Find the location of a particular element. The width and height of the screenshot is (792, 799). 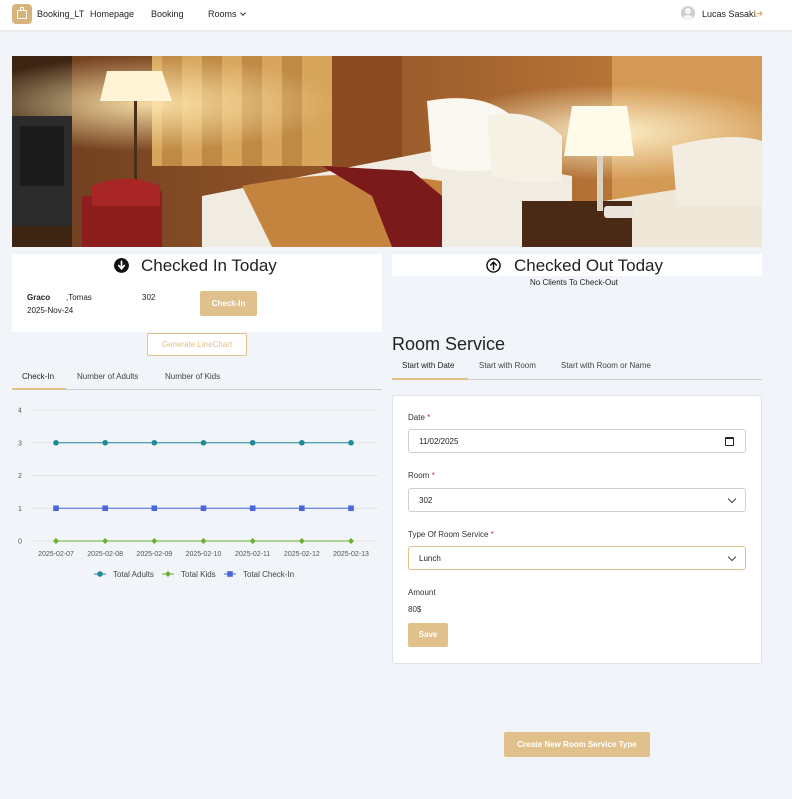

legend-label: Total Adults is located at coordinates (133, 574).